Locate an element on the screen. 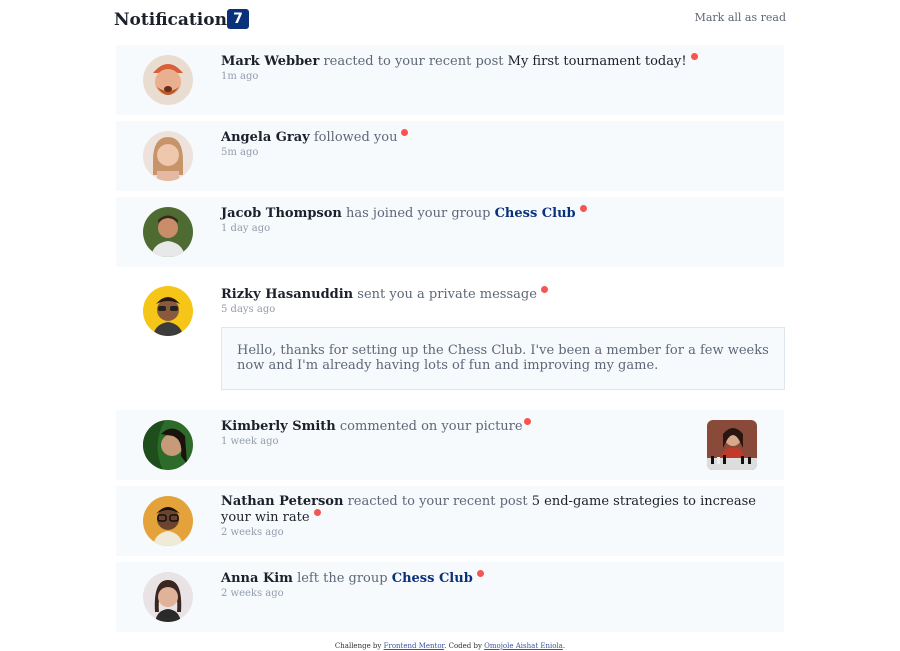 The width and height of the screenshot is (900, 651). notification-action: followed you is located at coordinates (355, 137).